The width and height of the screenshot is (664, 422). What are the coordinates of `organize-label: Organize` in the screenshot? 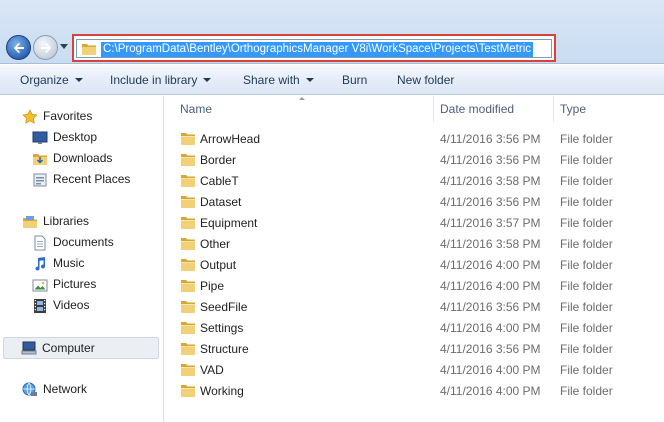 It's located at (44, 80).